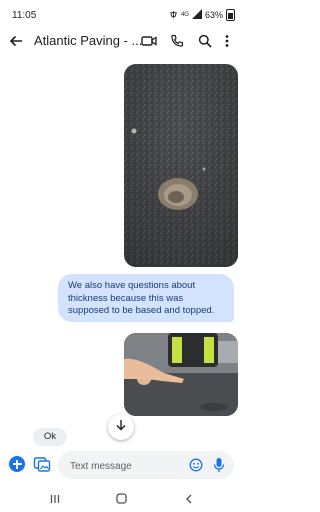  What do you see at coordinates (24, 15) in the screenshot?
I see `status-time: 11:05` at bounding box center [24, 15].